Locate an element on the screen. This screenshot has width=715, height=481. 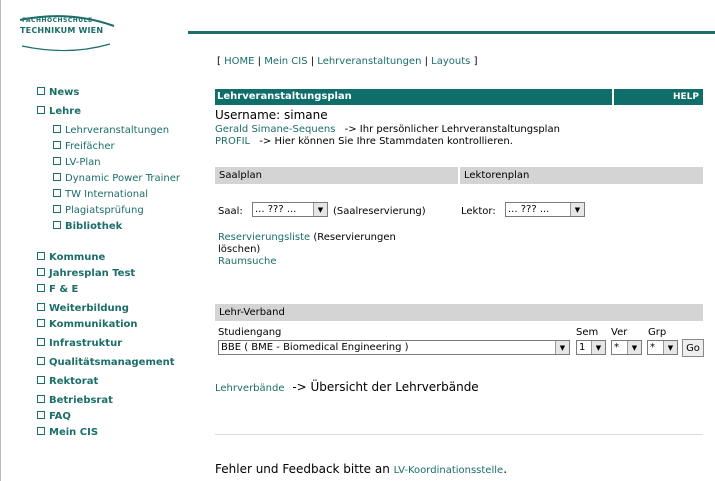
sidebar-item-weiterbildung: Weiterbildung is located at coordinates (83, 308).